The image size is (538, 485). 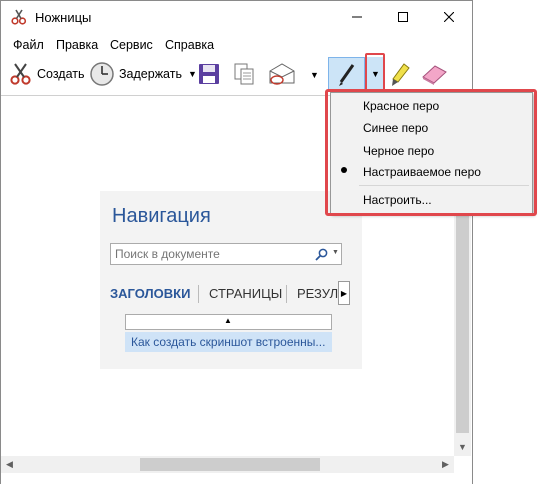 I want to click on maximize-button, so click(x=403, y=17).